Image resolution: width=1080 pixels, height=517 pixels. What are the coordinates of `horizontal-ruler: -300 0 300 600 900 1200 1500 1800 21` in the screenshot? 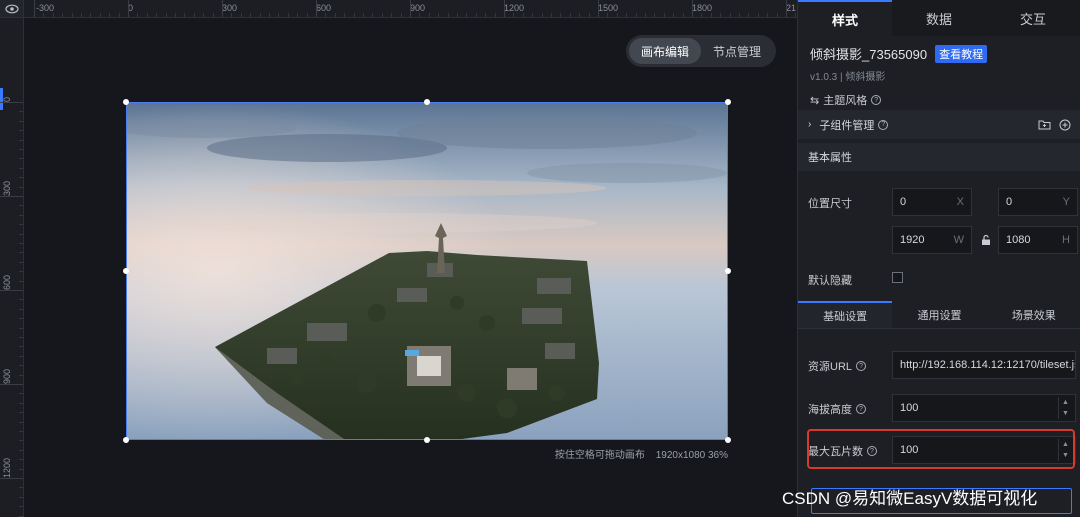 It's located at (410, 9).